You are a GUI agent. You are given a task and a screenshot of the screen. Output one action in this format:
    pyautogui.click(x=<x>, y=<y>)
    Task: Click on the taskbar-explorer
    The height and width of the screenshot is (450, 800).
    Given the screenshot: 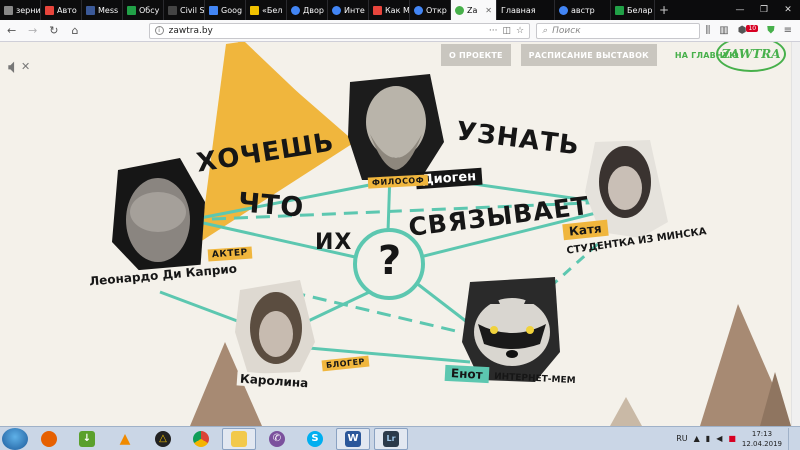 What is the action you would take?
    pyautogui.click(x=239, y=438)
    